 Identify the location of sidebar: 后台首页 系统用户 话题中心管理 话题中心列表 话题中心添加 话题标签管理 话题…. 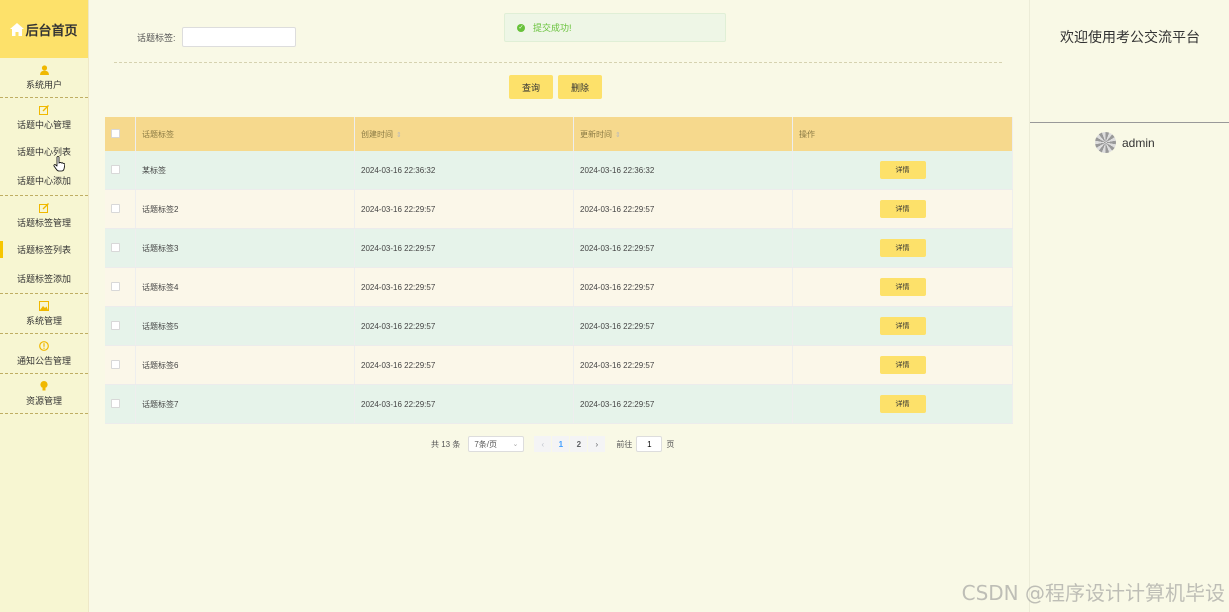
(44, 306).